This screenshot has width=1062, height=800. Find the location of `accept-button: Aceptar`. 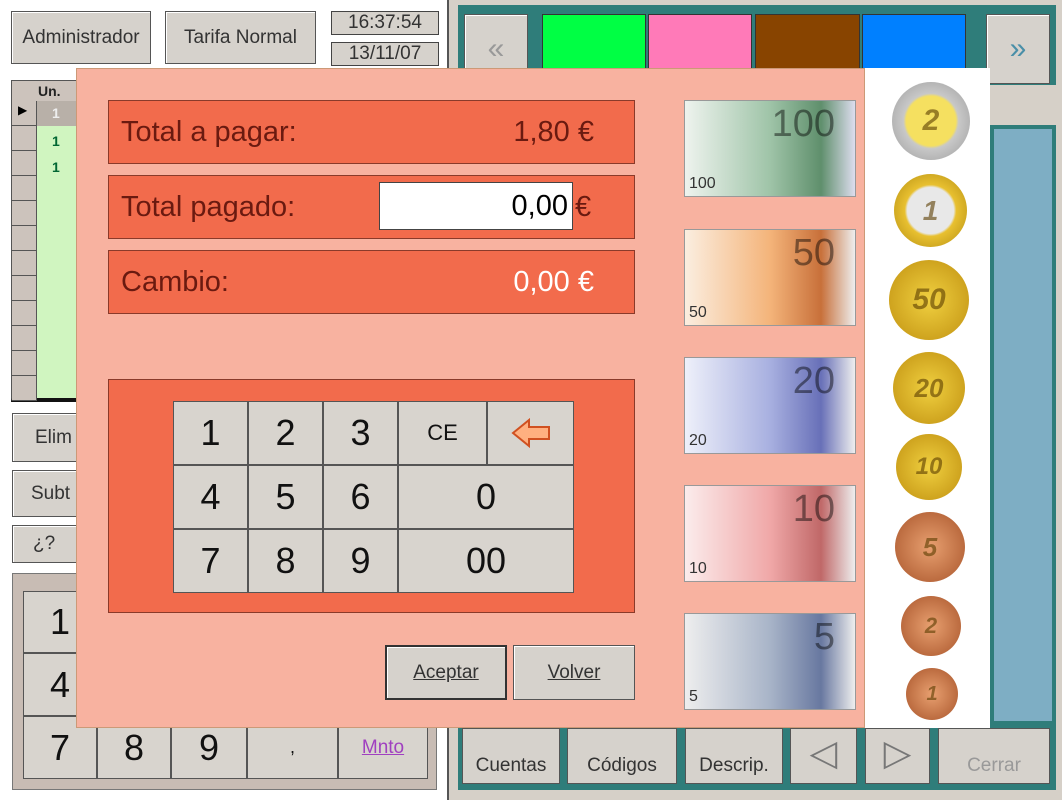

accept-button: Aceptar is located at coordinates (446, 672).